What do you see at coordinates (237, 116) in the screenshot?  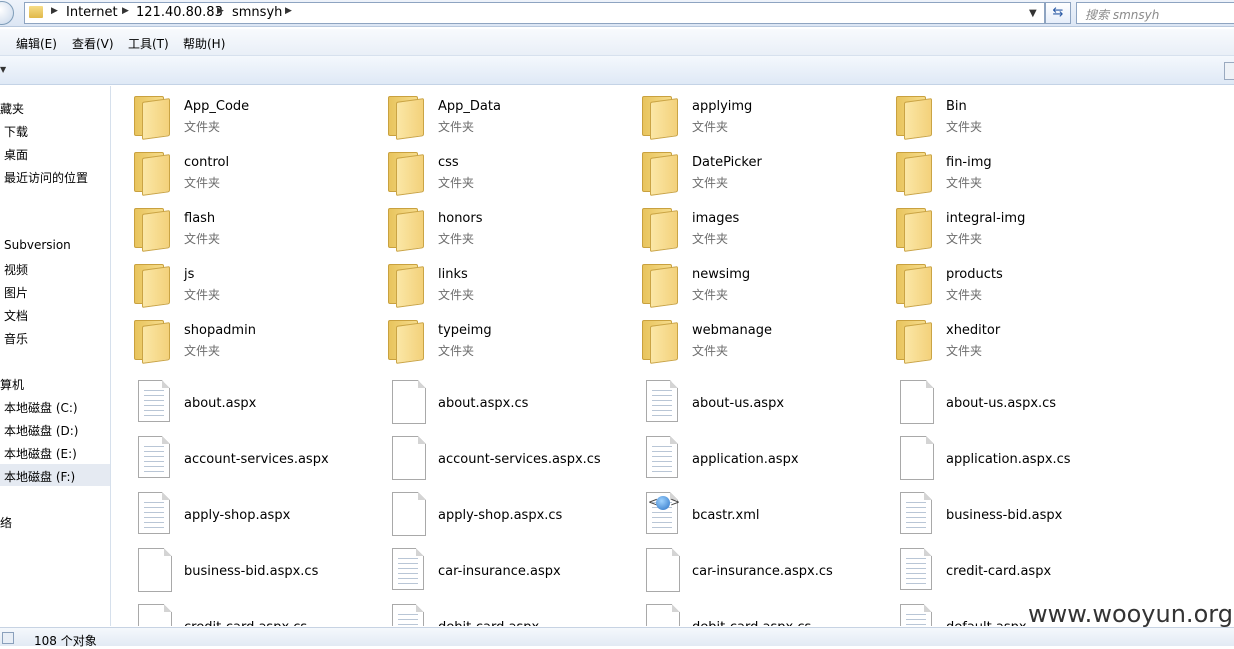 I see `folder-item: App_Code文件夹` at bounding box center [237, 116].